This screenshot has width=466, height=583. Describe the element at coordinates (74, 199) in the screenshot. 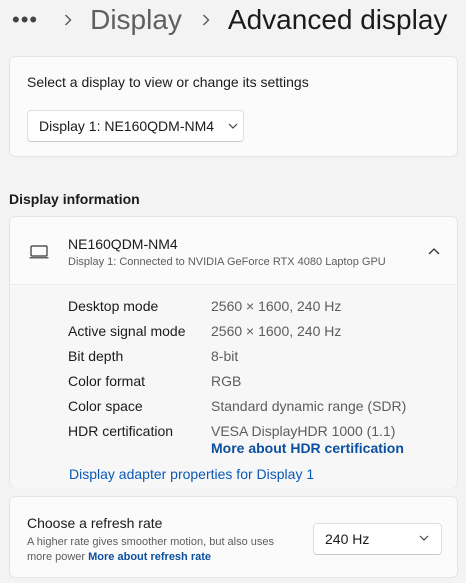

I see `section-title-display-information: Display information` at that location.